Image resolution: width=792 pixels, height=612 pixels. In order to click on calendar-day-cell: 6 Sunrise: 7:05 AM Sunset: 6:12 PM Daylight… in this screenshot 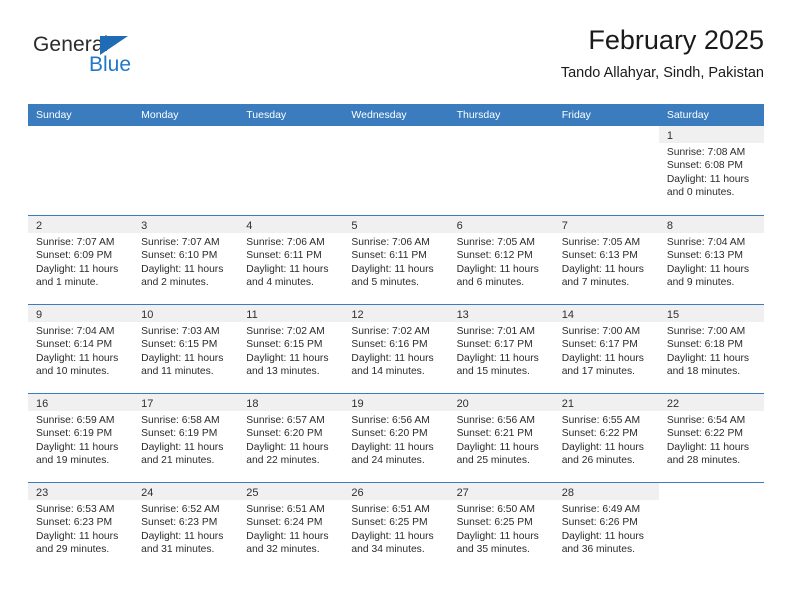, I will do `click(501, 260)`.